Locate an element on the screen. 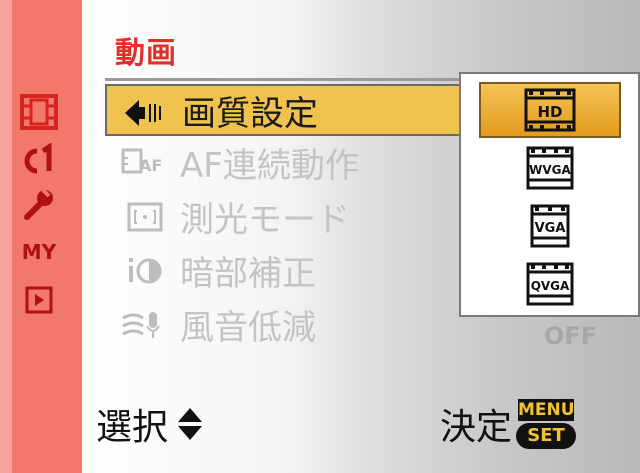  menu-item-metering: 測光モード is located at coordinates (283, 216).